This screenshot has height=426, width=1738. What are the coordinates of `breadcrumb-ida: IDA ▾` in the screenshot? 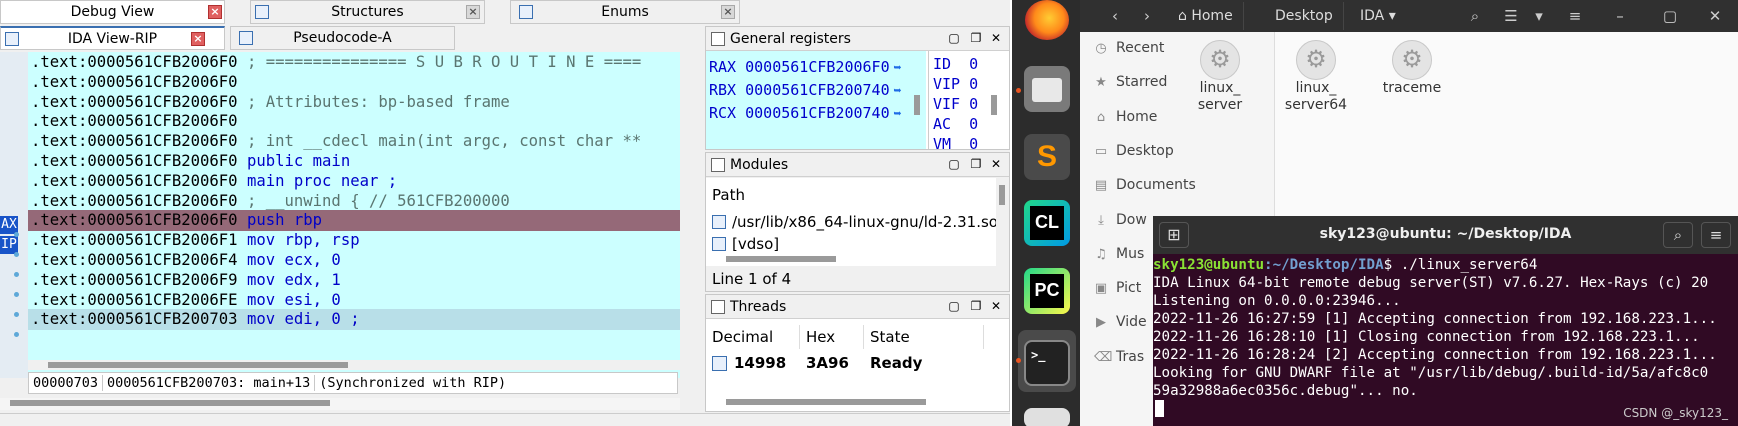 It's located at (1378, 16).